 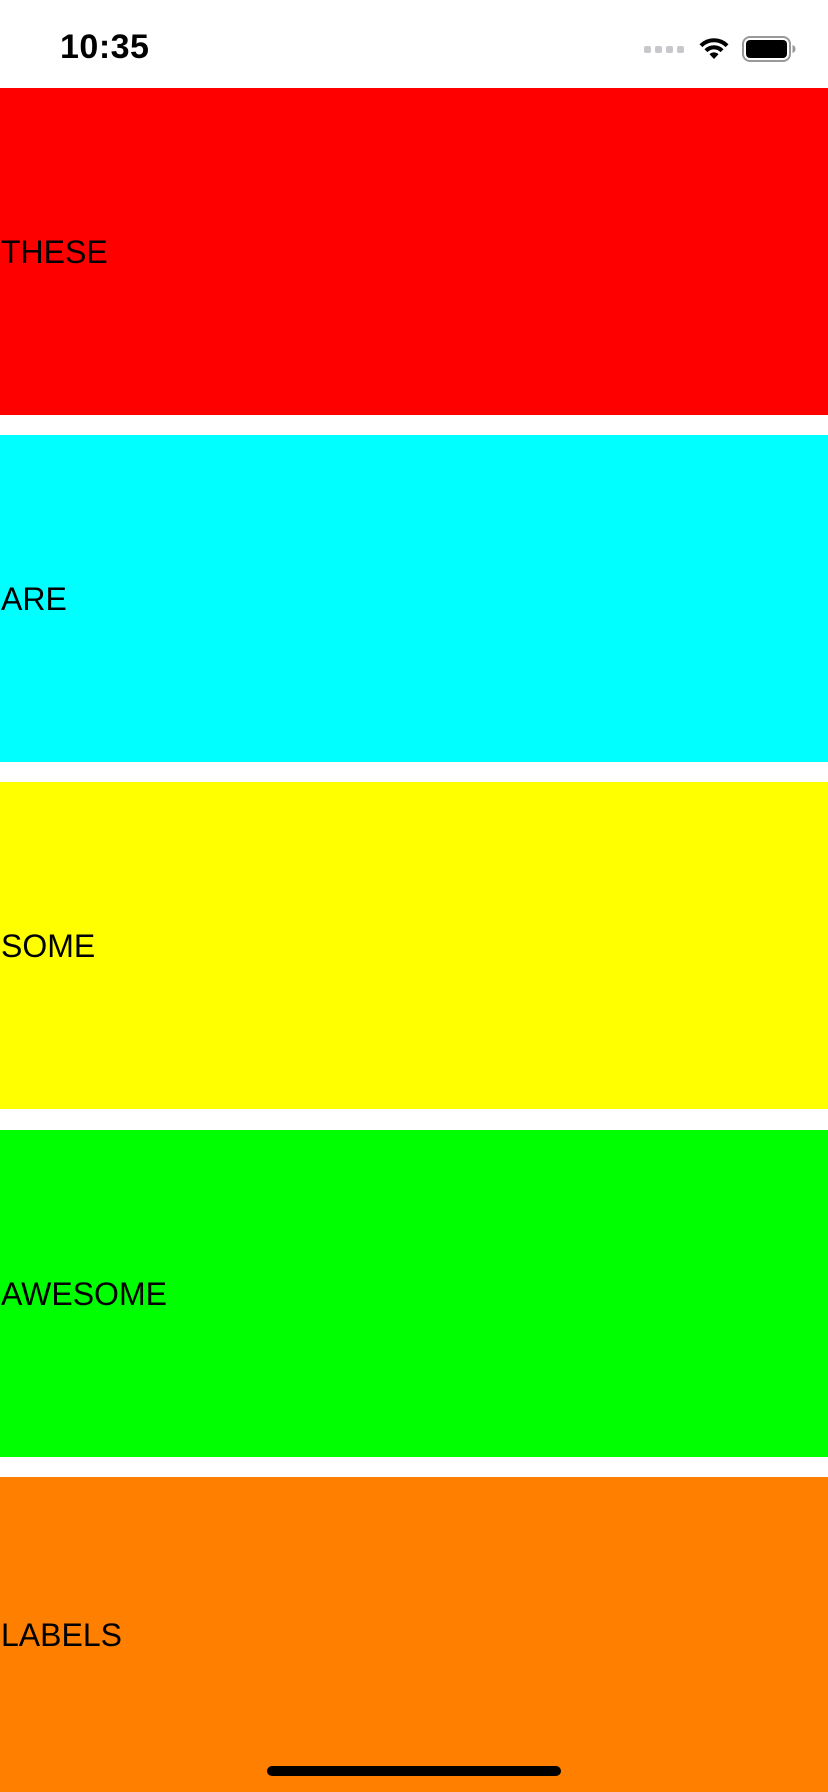 What do you see at coordinates (414, 44) in the screenshot?
I see `status-bar: 10:35` at bounding box center [414, 44].